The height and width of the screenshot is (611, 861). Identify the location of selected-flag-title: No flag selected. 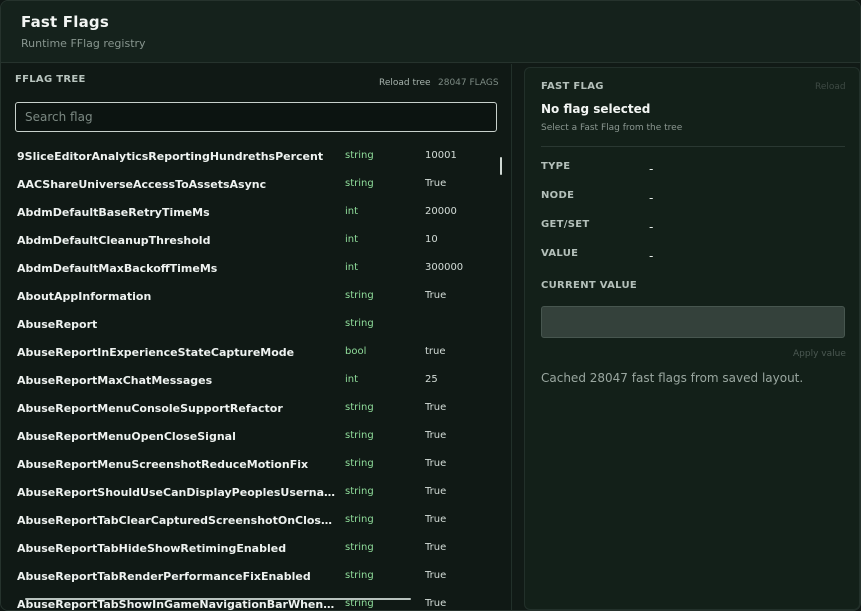
(596, 109).